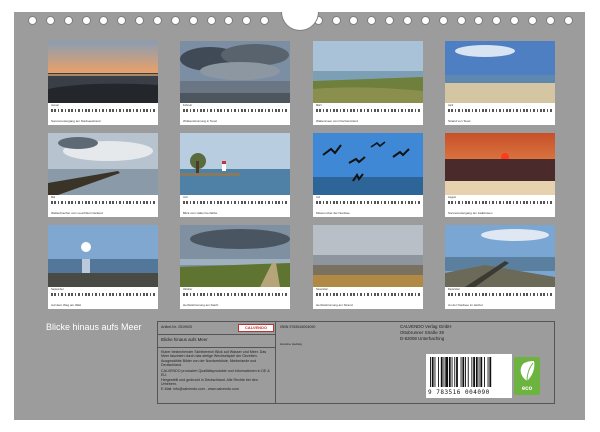 The width and height of the screenshot is (600, 432). What do you see at coordinates (322, 289) in the screenshot?
I see `month-label: November` at bounding box center [322, 289].